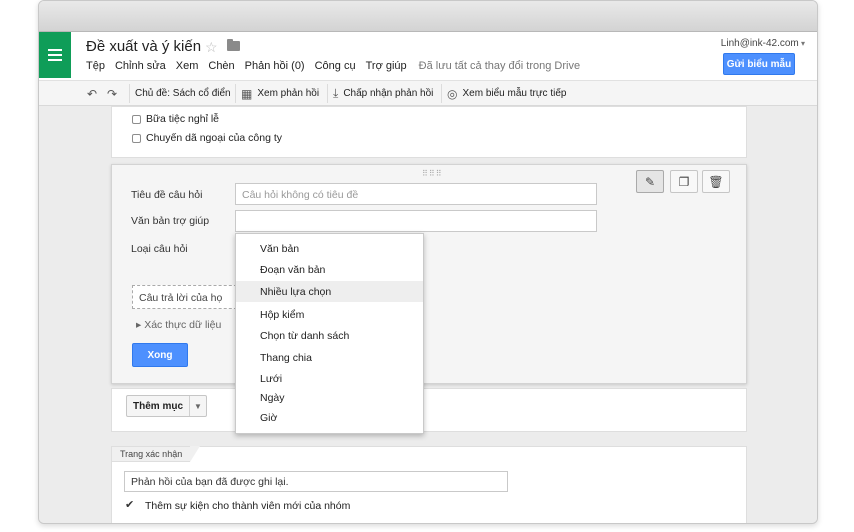 This screenshot has height=532, width=854. Describe the element at coordinates (329, 291) in the screenshot. I see `type-option-multiple-choice: Nhiều lựa chọn` at that location.